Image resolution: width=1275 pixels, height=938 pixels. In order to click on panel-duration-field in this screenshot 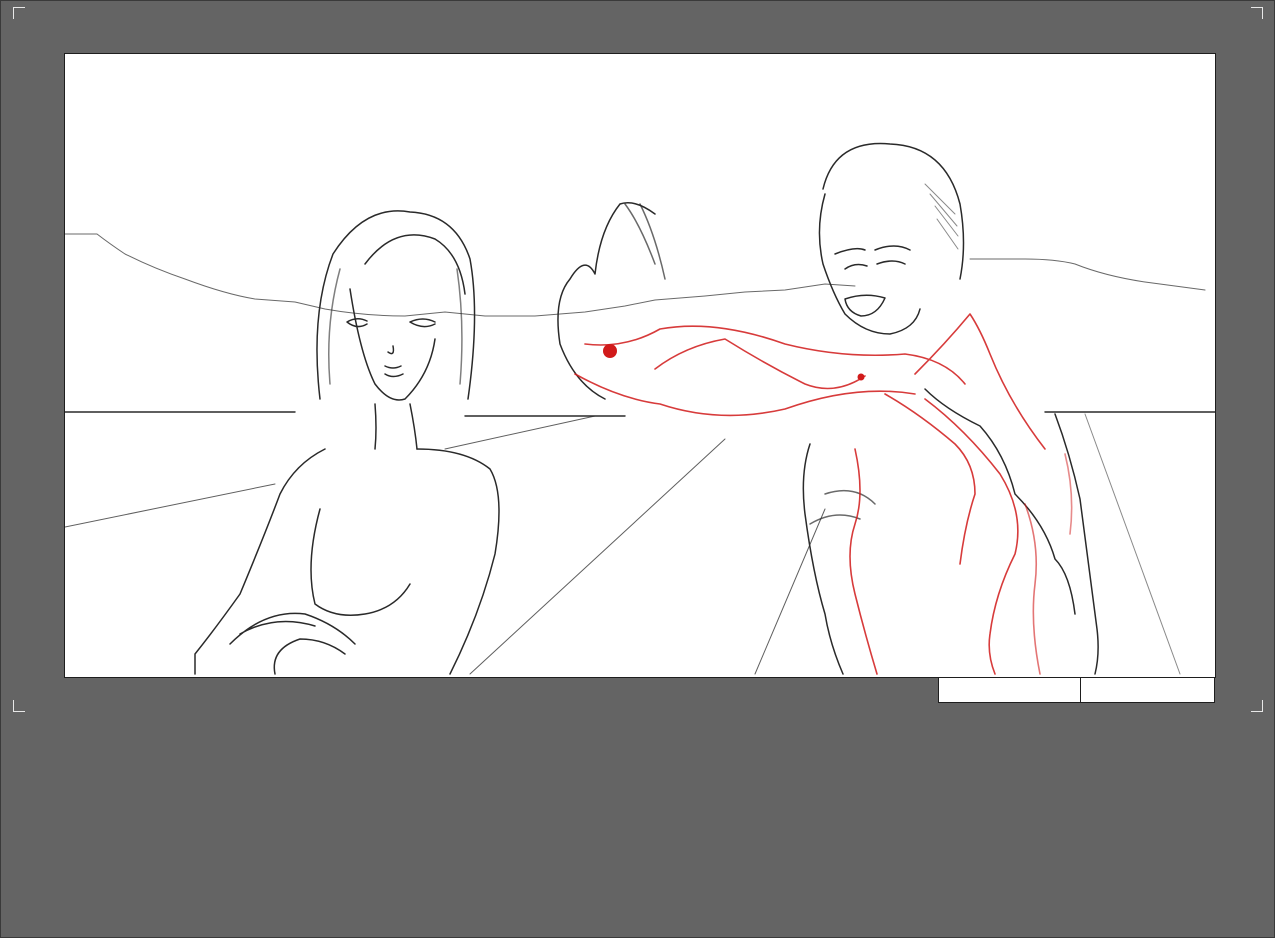, I will do `click(1147, 690)`.